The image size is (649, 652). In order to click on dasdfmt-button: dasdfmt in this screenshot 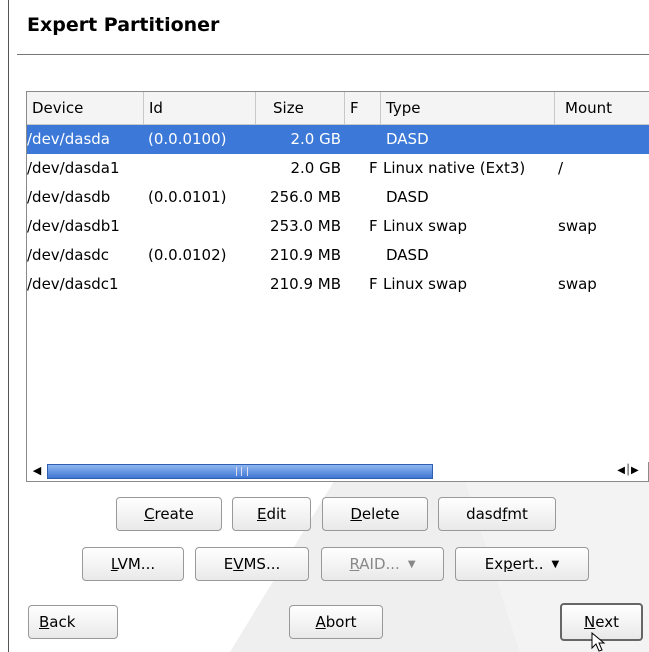, I will do `click(497, 514)`.